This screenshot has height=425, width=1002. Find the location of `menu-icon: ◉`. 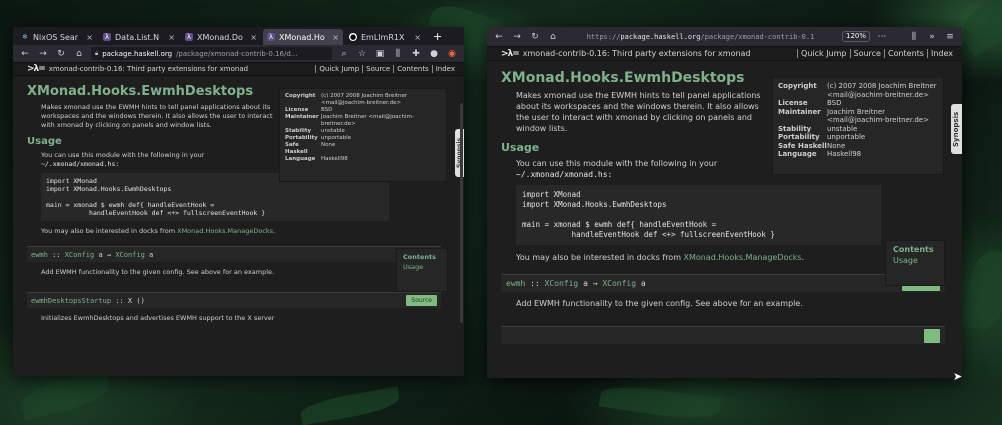

menu-icon: ◉ is located at coordinates (452, 54).